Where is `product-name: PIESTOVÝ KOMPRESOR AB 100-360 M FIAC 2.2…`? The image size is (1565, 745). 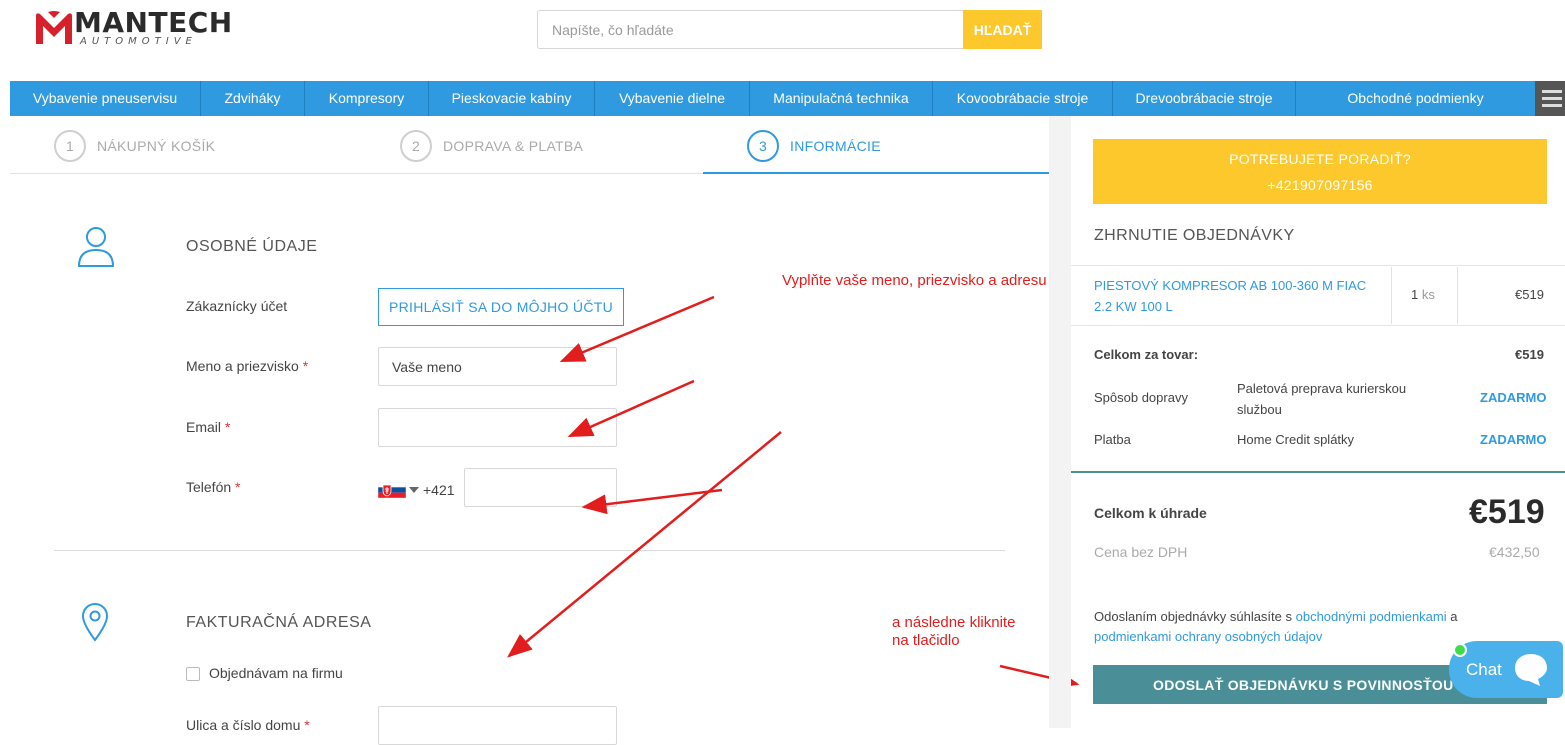
product-name: PIESTOVÝ KOMPRESOR AB 100-360 M FIAC 2.2… is located at coordinates (1234, 296).